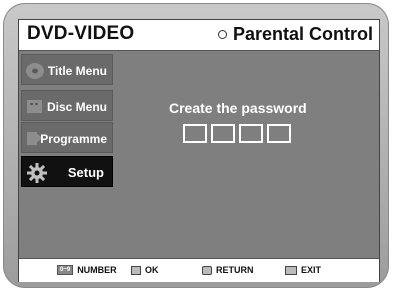  I want to click on number-hint-label: NUMBER, so click(97, 270).